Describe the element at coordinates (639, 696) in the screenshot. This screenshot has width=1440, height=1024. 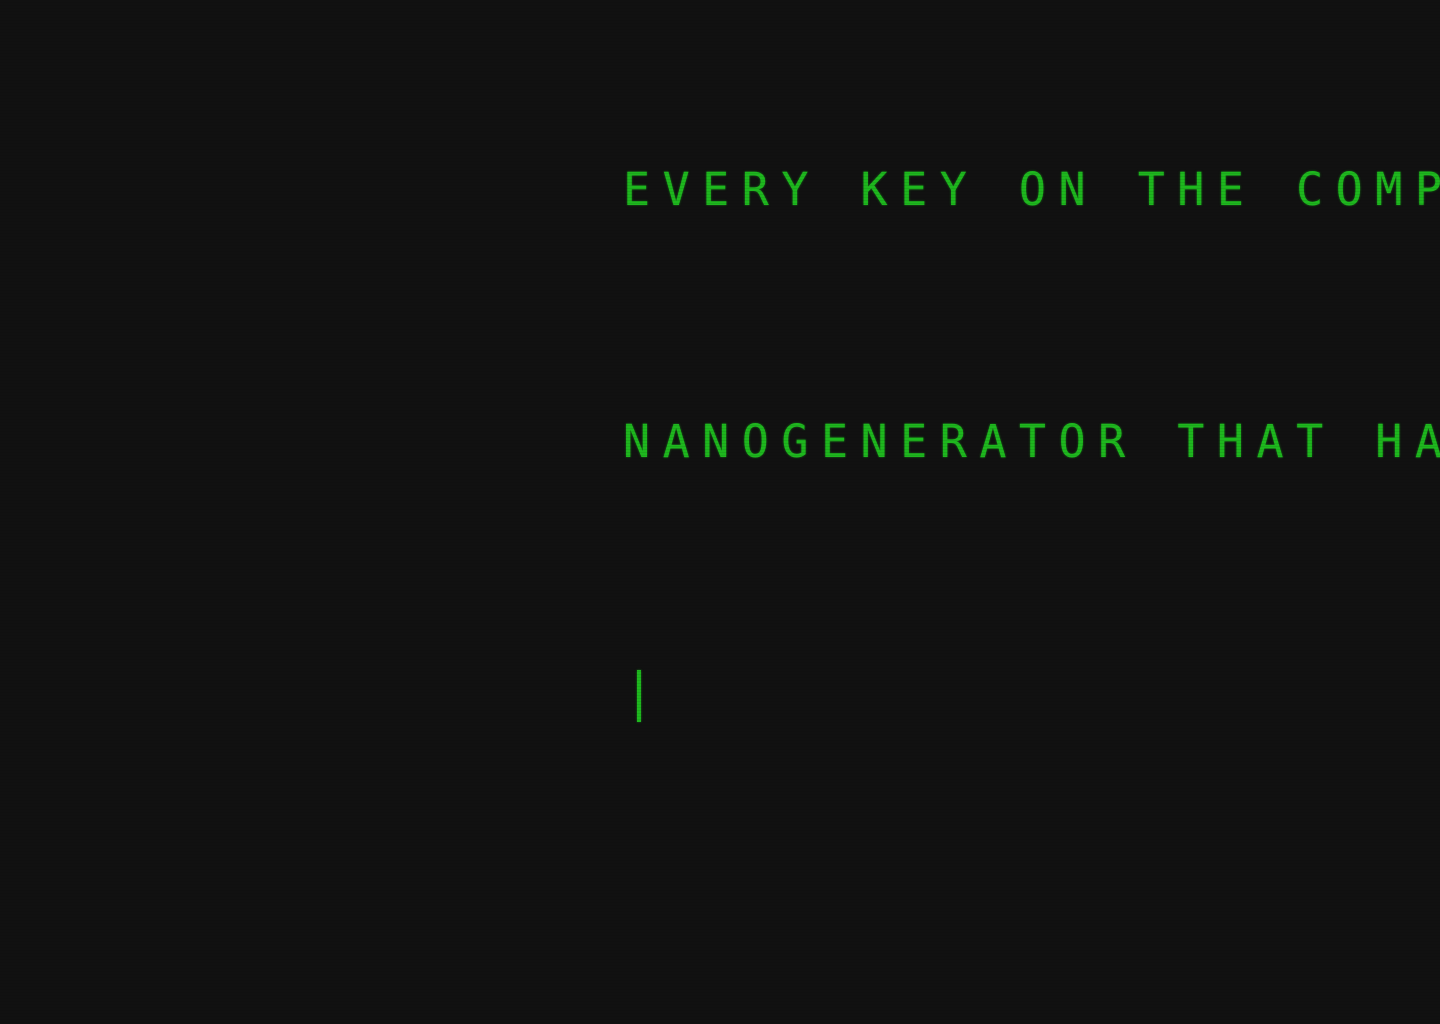
I see `text-cursor` at that location.